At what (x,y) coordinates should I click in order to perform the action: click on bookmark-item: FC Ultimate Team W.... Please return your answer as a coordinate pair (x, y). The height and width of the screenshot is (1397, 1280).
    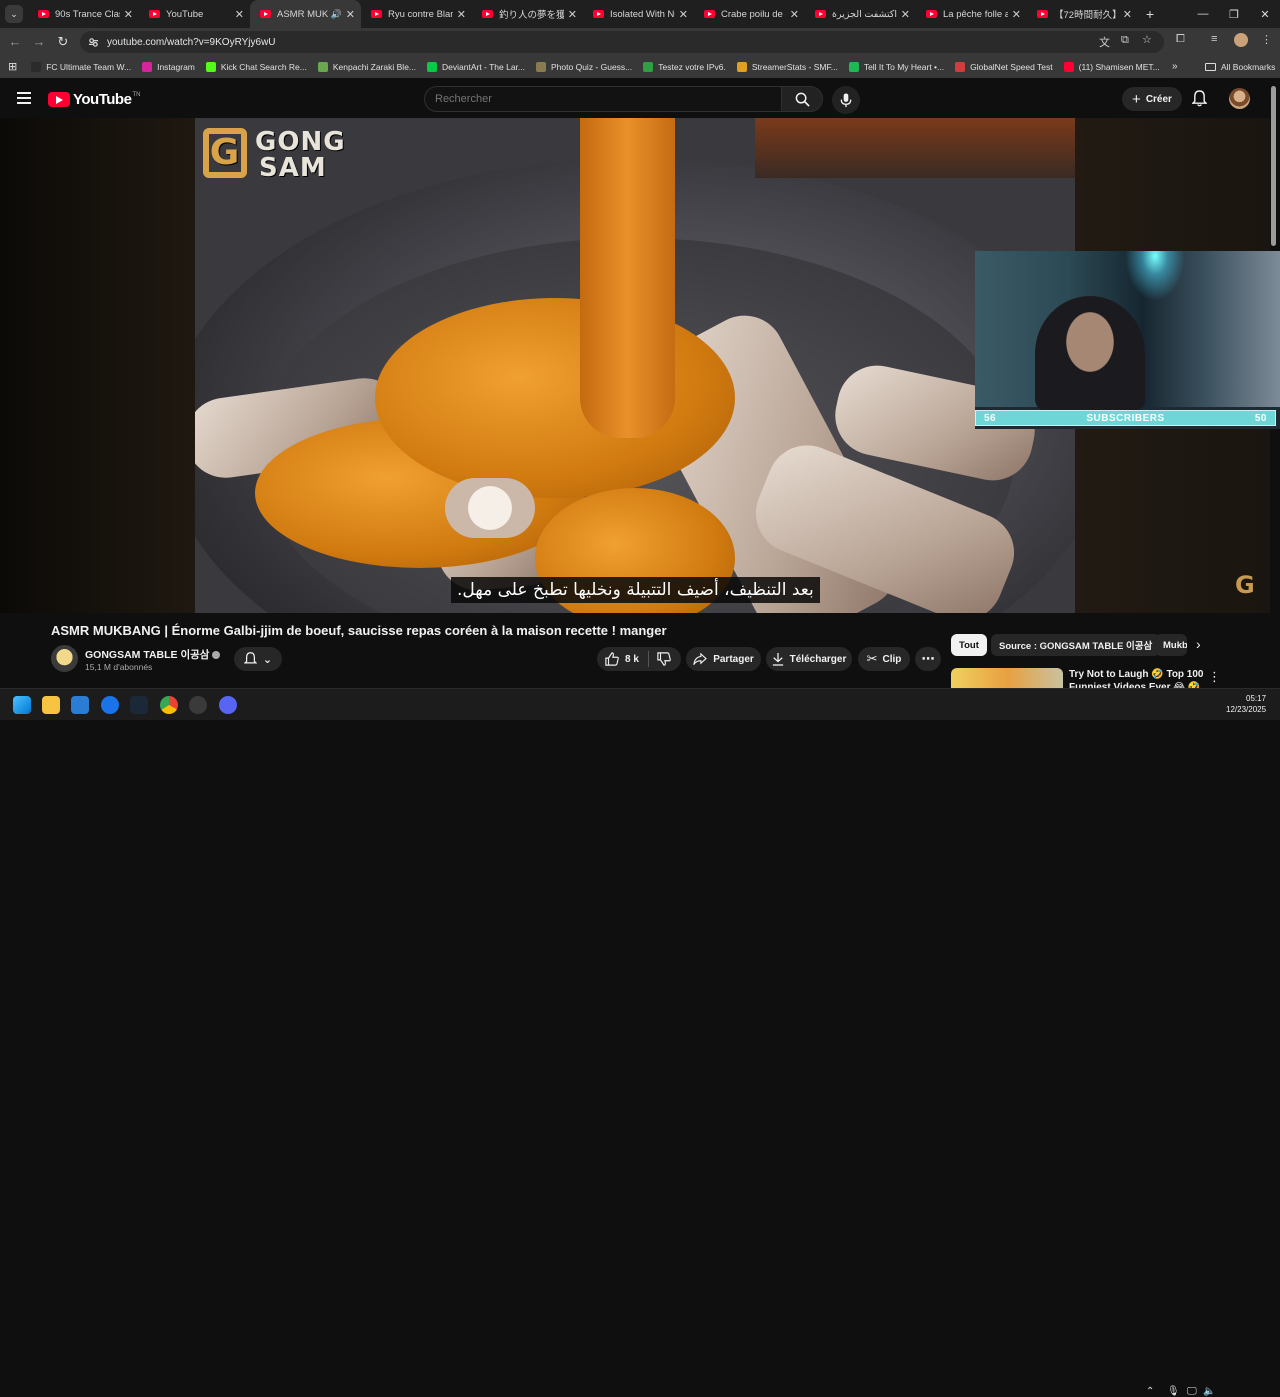
    Looking at the image, I should click on (81, 66).